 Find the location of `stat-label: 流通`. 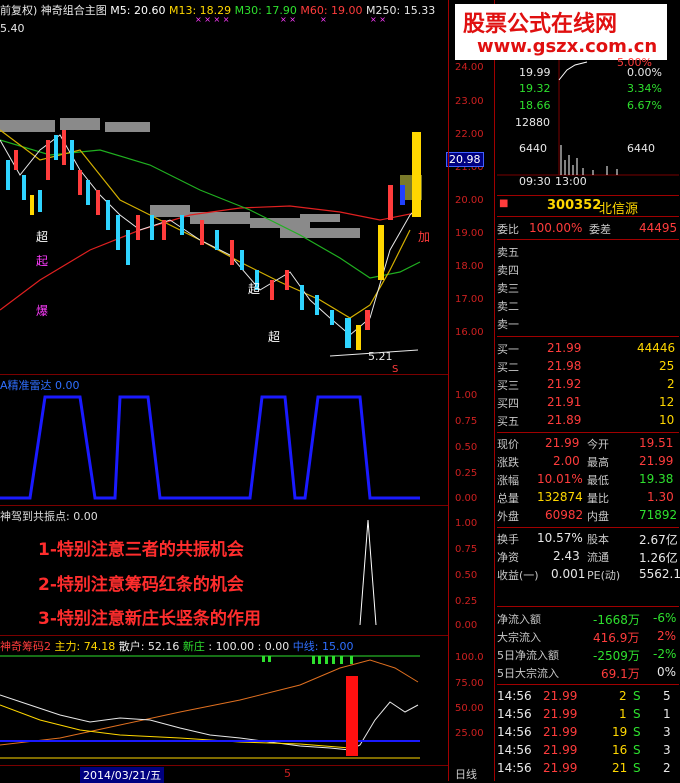

stat-label: 流通 is located at coordinates (598, 557).